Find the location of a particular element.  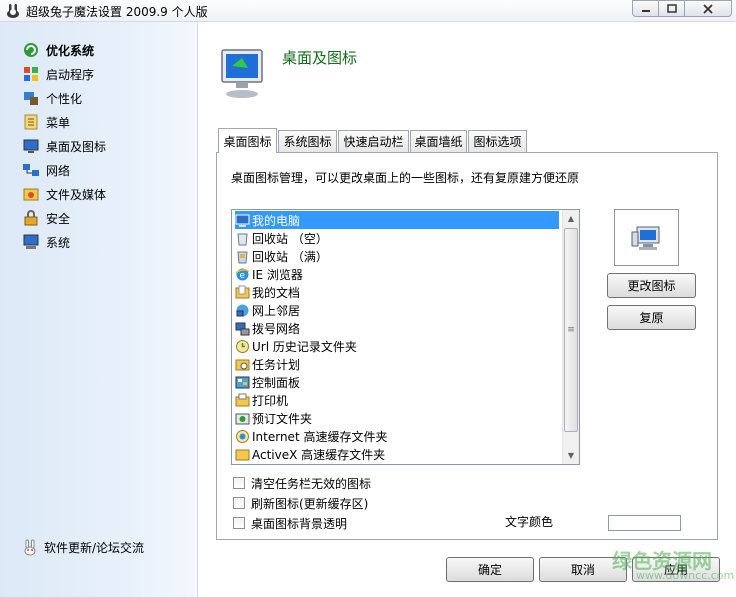

tab-wallpaper: 桌面墙纸 is located at coordinates (438, 141).